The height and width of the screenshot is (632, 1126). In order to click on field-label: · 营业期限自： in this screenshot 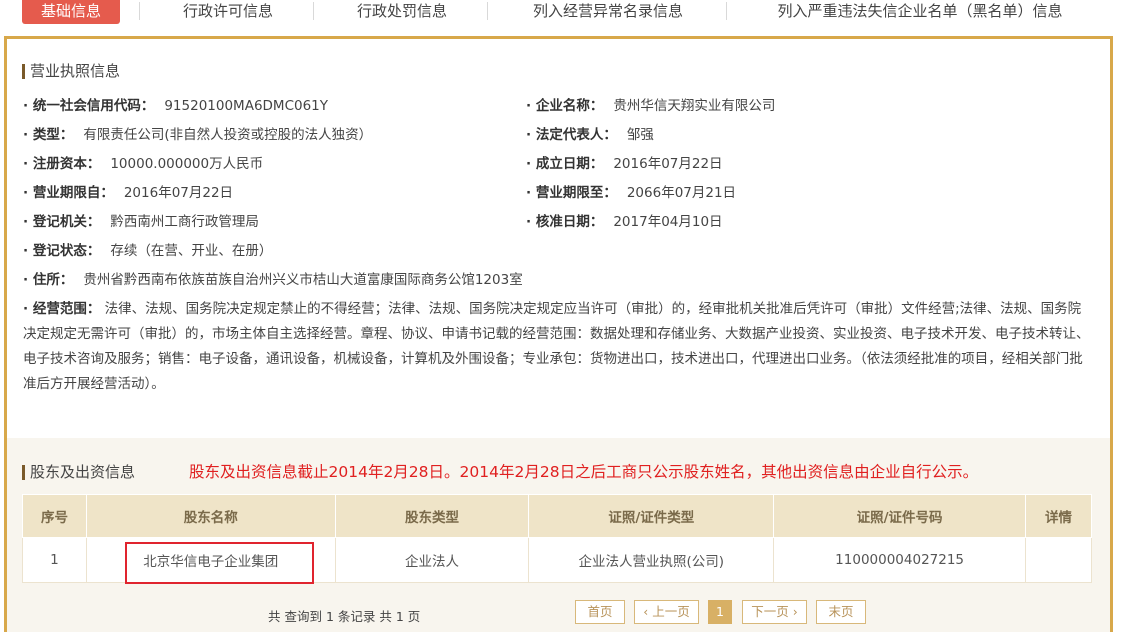, I will do `click(68, 193)`.